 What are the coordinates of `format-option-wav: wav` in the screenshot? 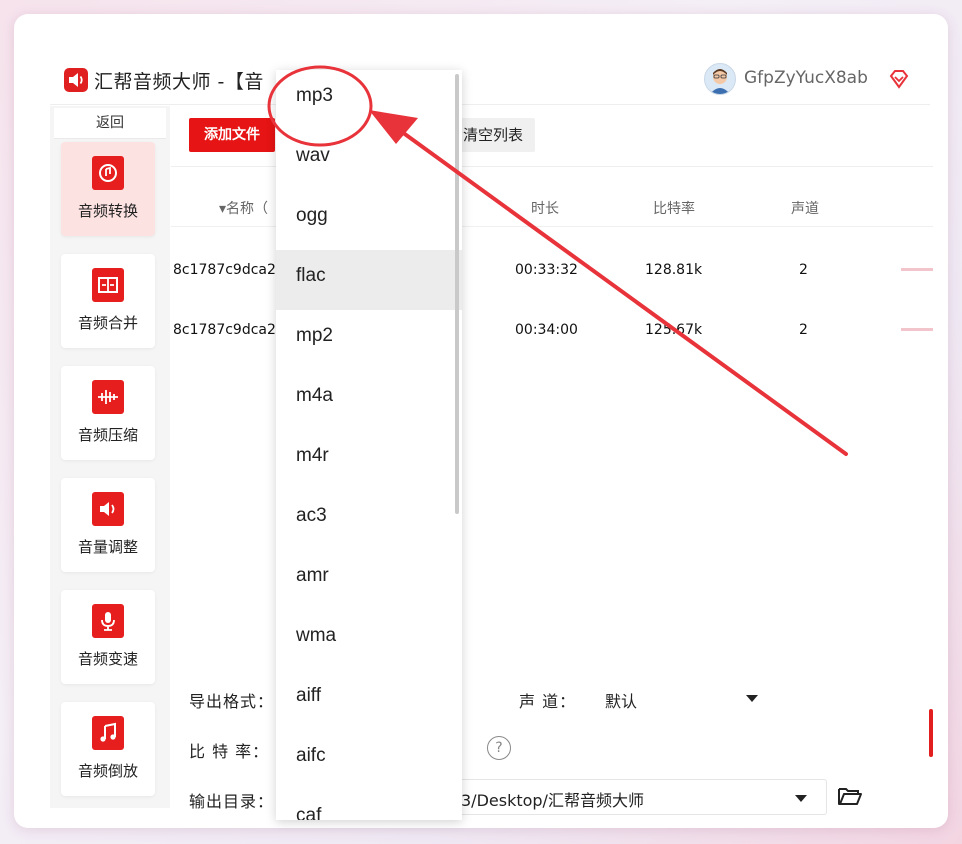 It's located at (369, 160).